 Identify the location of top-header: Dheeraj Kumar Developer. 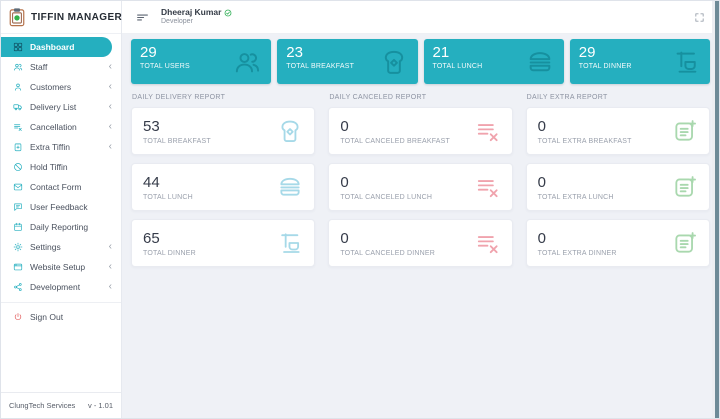
(420, 17).